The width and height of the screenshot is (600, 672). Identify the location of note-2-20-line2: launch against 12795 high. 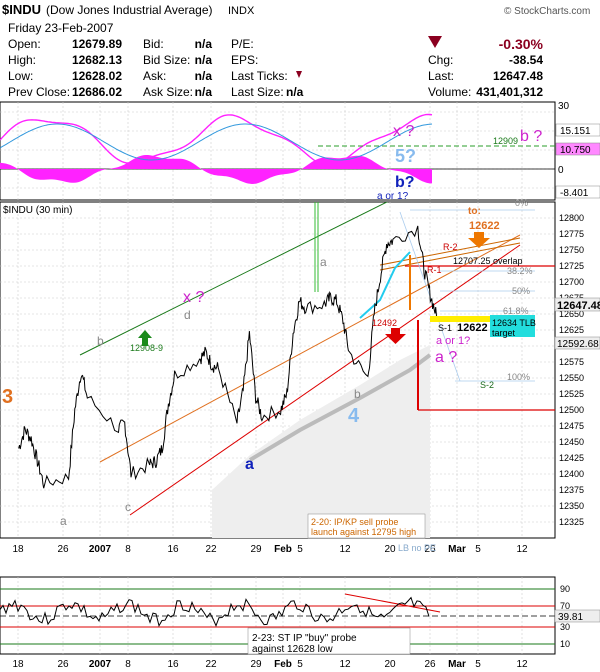
(363, 532).